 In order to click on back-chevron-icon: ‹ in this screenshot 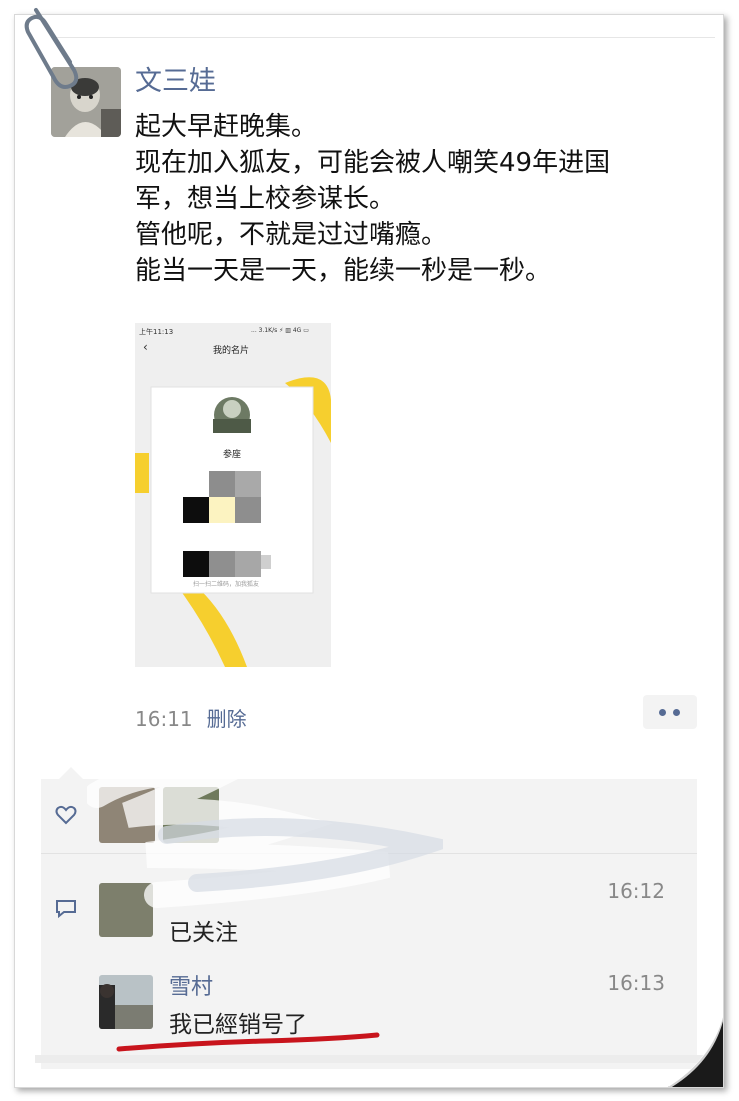, I will do `click(145, 347)`.